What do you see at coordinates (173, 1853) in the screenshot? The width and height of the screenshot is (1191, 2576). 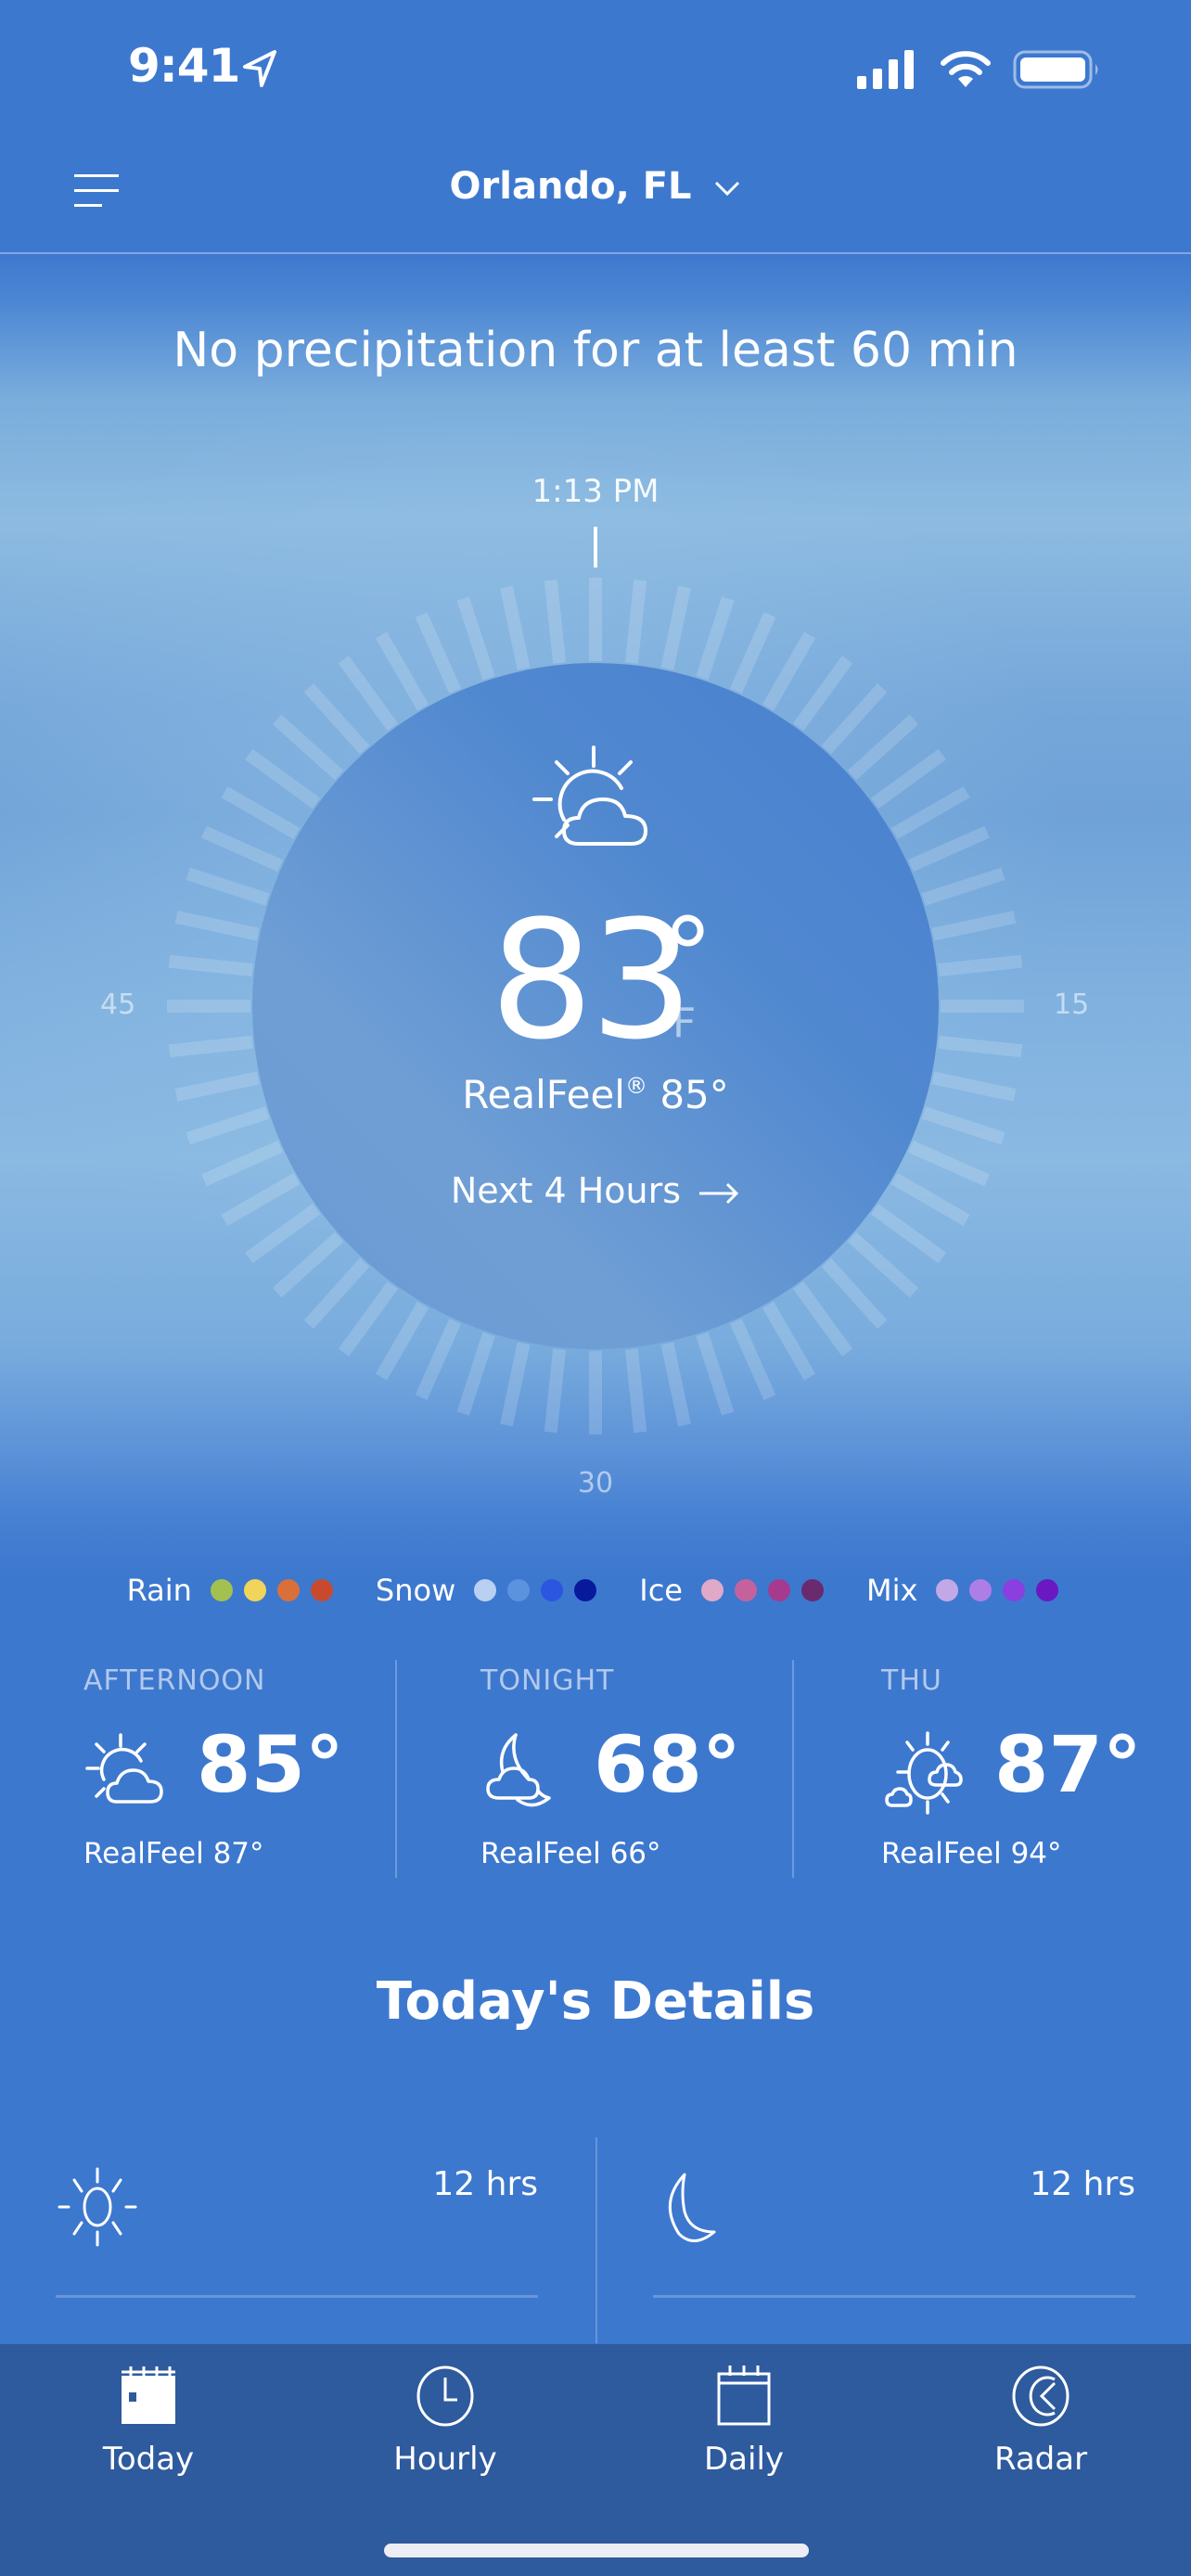 I see `forecast-realfeel: RealFeel 87°` at bounding box center [173, 1853].